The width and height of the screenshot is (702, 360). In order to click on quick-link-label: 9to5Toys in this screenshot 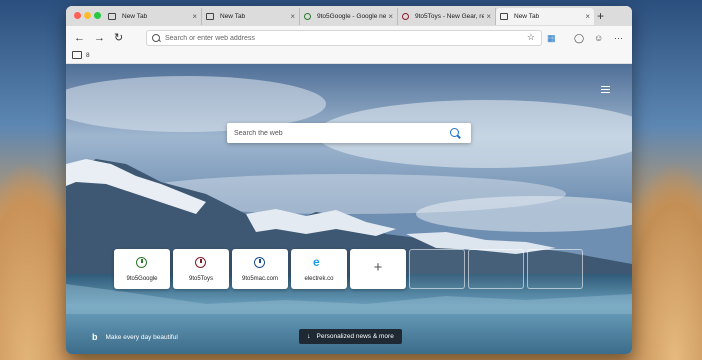, I will do `click(200, 279)`.